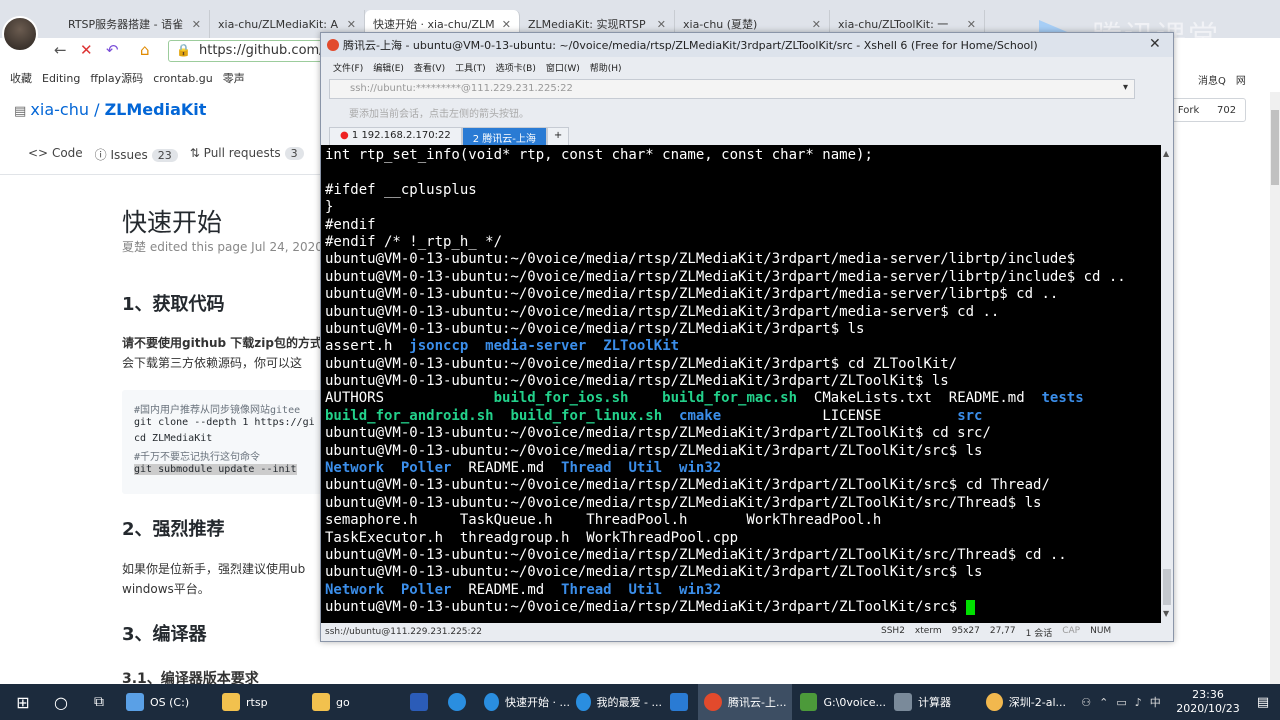 The width and height of the screenshot is (1280, 720). Describe the element at coordinates (265, 702) in the screenshot. I see `taskbar-item: rtsp` at that location.